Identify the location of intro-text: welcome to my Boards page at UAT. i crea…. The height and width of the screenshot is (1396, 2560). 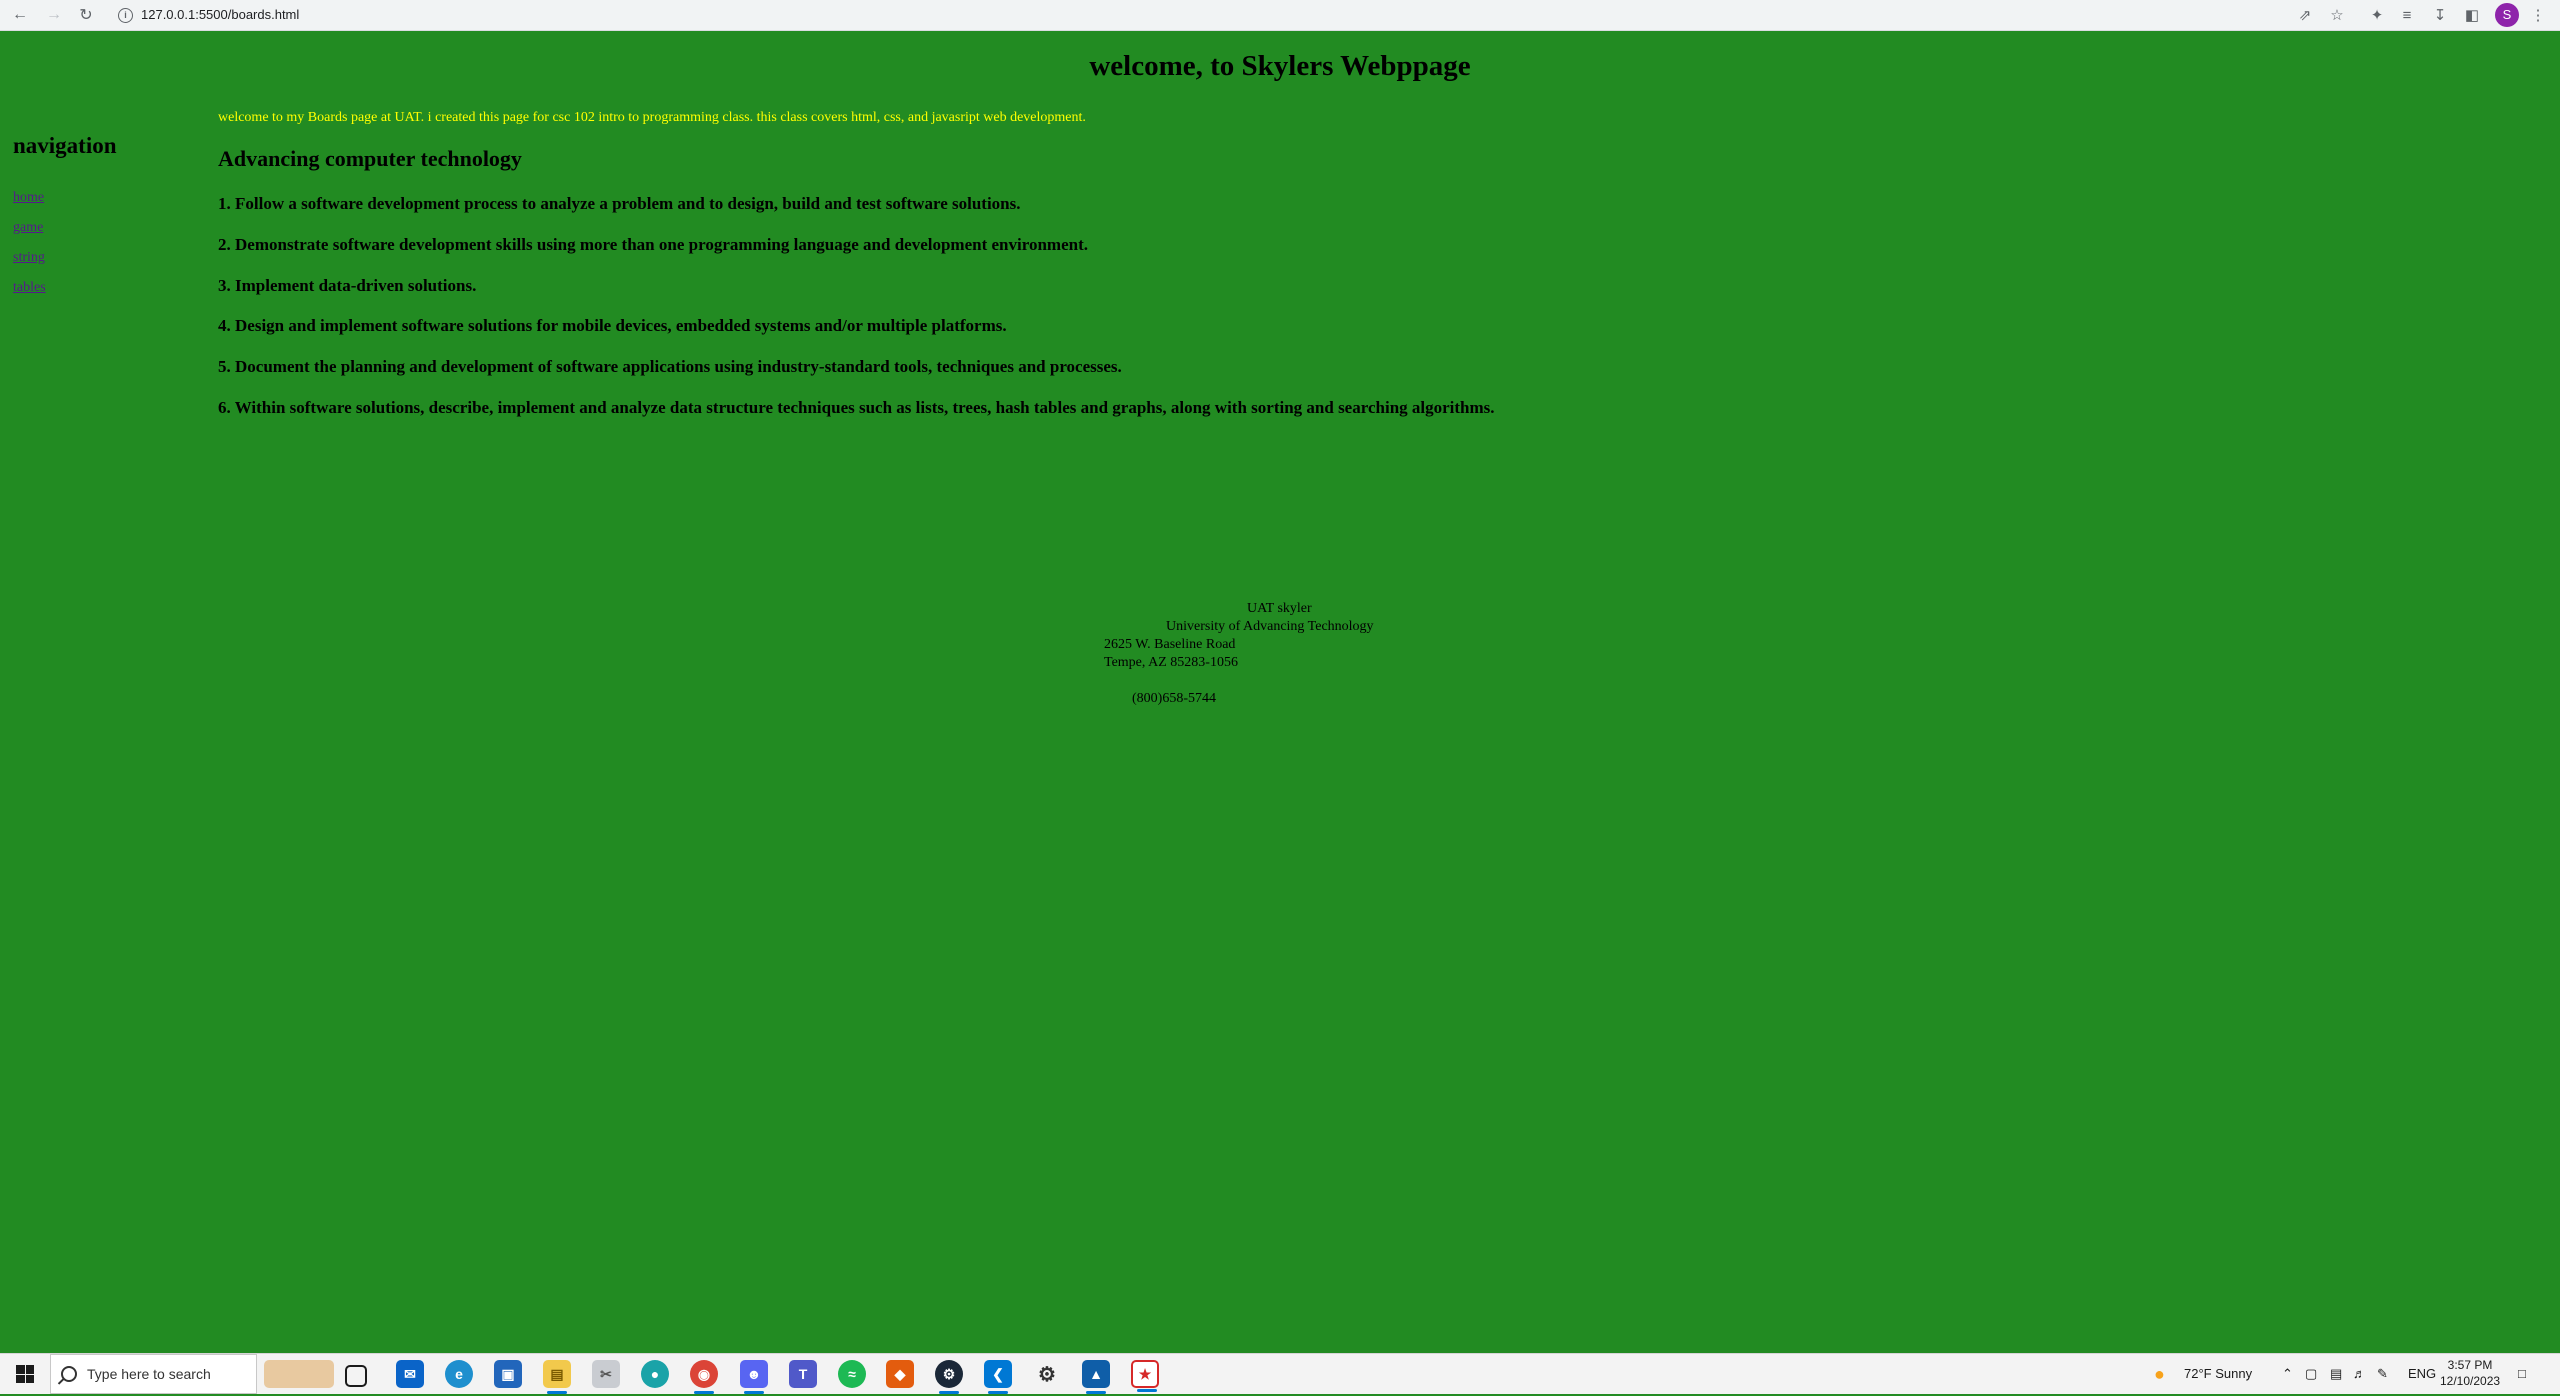
(652, 117).